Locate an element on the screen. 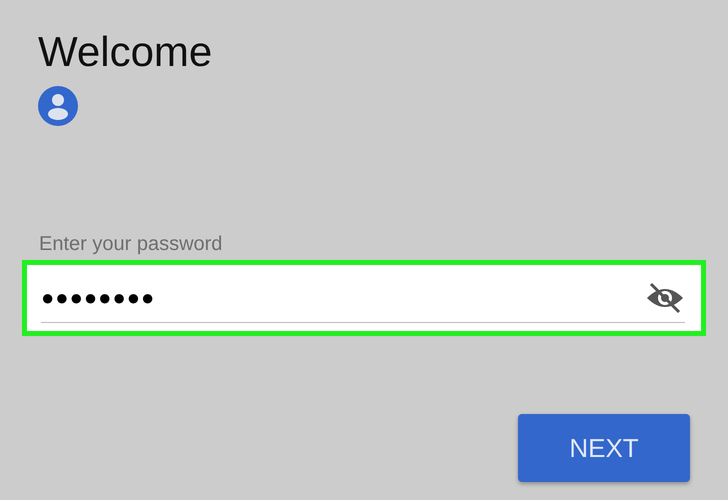  next-button: NEXT is located at coordinates (604, 448).